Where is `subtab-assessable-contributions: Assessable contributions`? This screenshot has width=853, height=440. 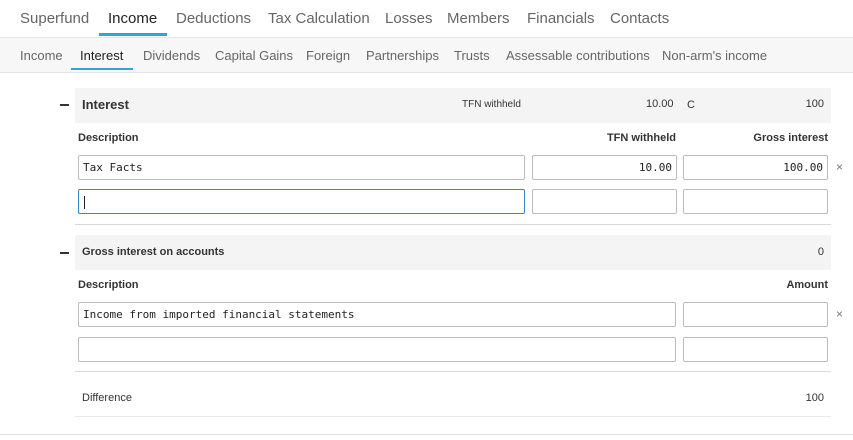
subtab-assessable-contributions: Assessable contributions is located at coordinates (578, 55).